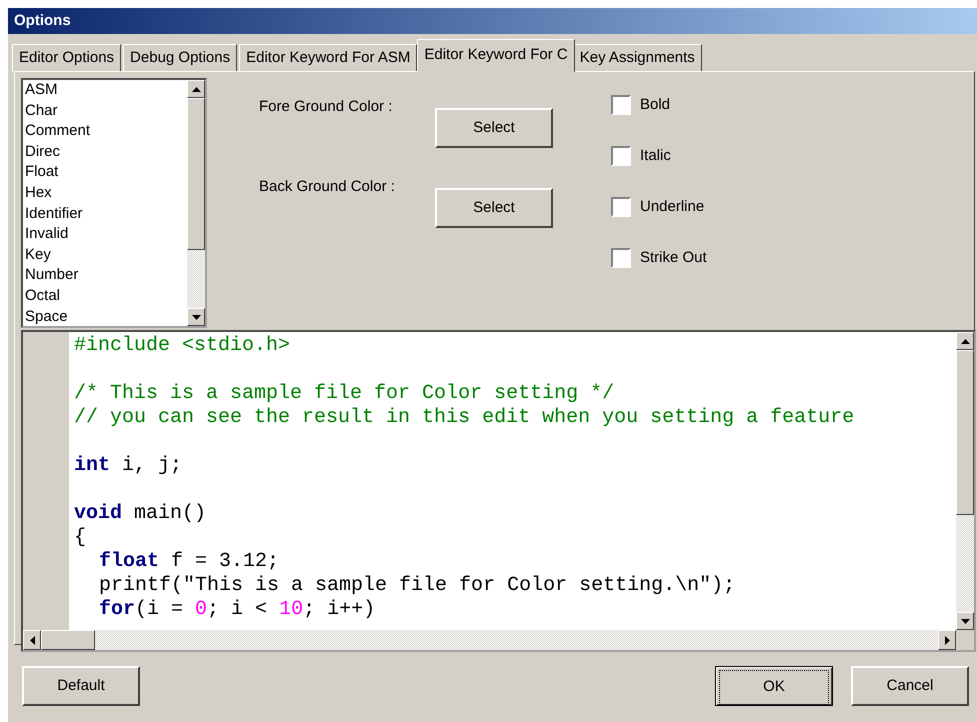 Image resolution: width=977 pixels, height=722 pixels. What do you see at coordinates (655, 156) in the screenshot?
I see `checkbox-label: Italic` at bounding box center [655, 156].